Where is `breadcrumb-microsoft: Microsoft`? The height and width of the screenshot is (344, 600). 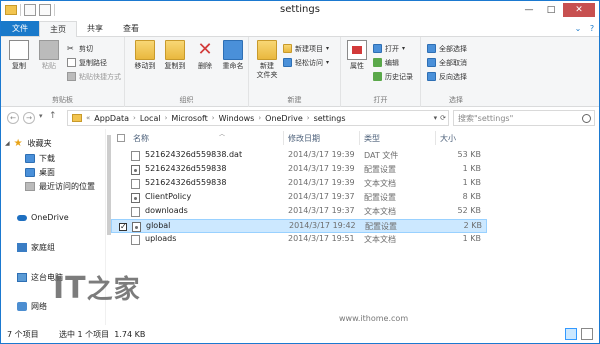 breadcrumb-microsoft: Microsoft is located at coordinates (189, 118).